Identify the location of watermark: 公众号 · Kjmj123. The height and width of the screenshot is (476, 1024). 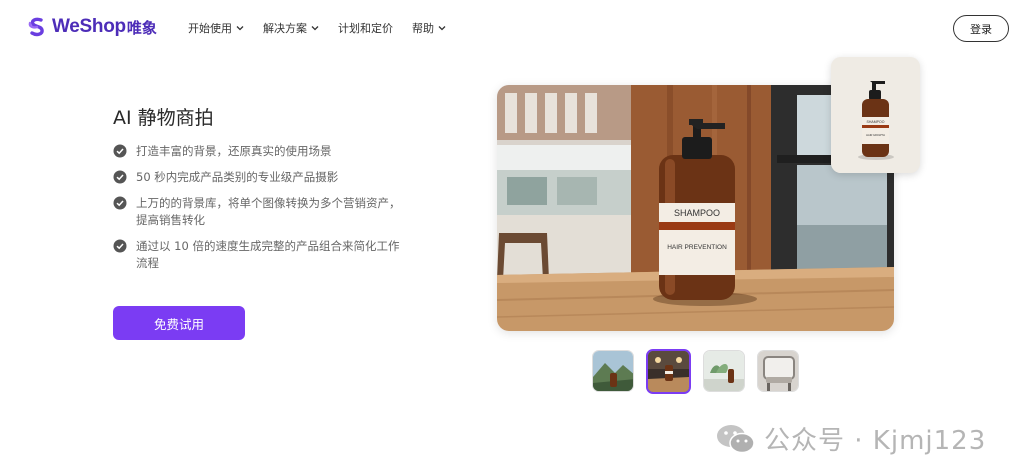
(851, 438).